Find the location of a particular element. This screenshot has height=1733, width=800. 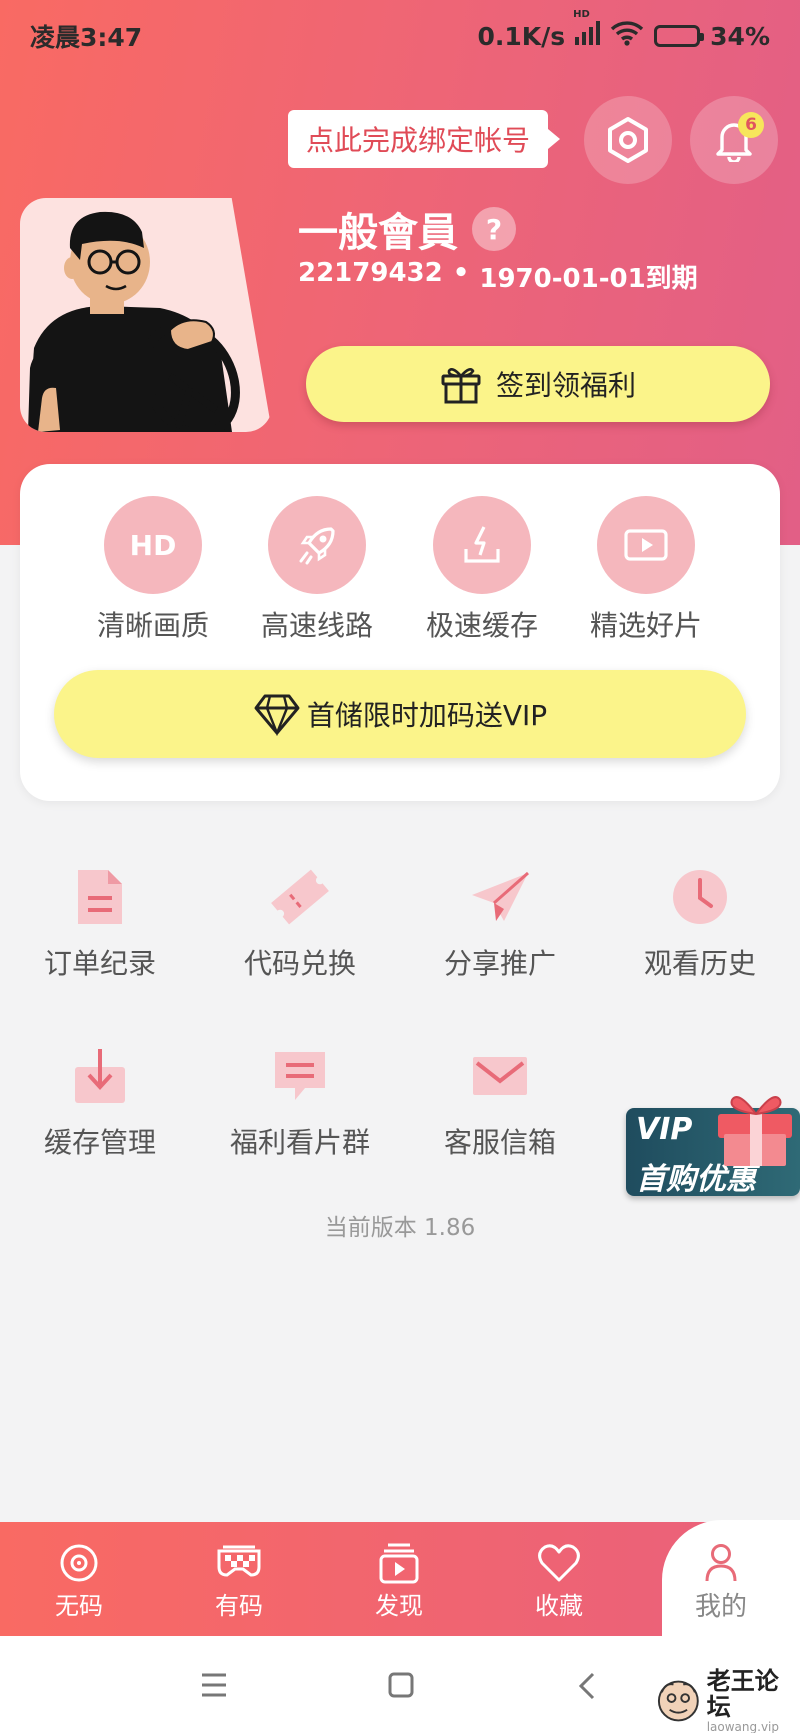

status-time: 凌晨3:47 is located at coordinates (86, 37).